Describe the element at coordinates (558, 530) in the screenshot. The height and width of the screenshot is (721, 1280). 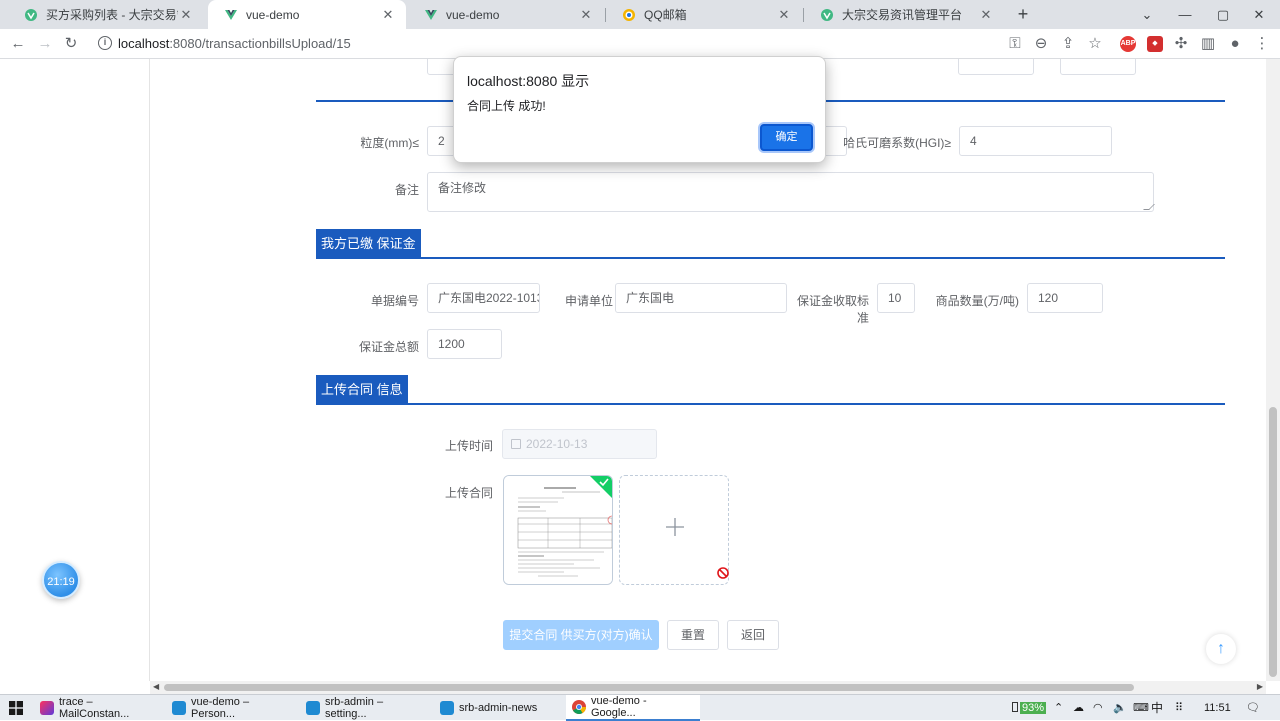
I see `uploaded-contract-thumbnail` at that location.